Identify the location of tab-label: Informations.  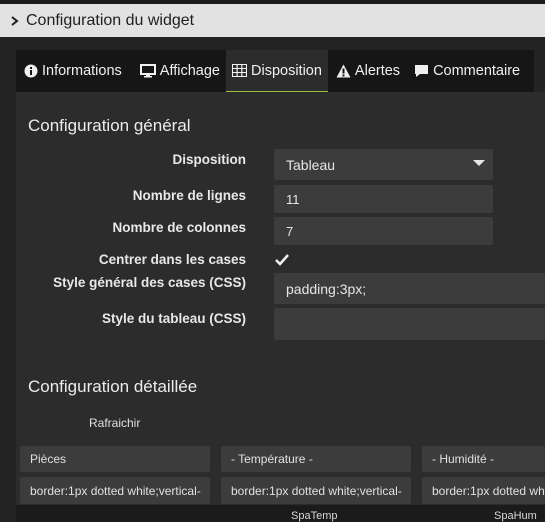
(82, 71).